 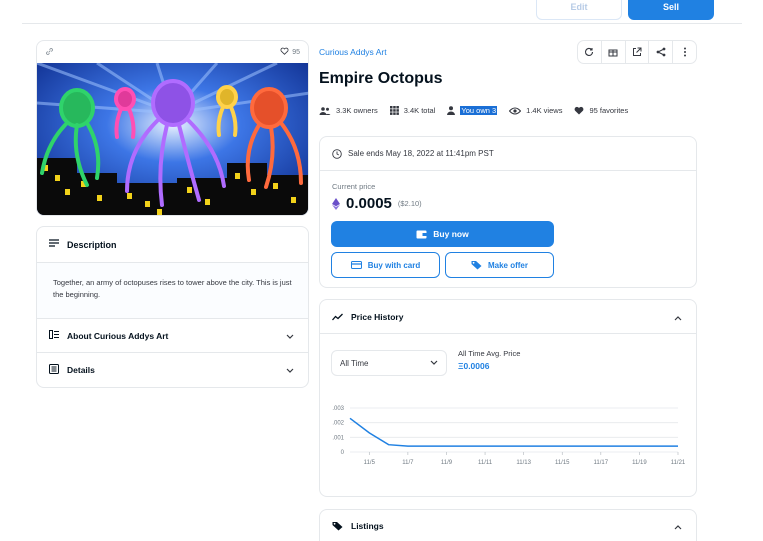 I want to click on clock-icon, so click(x=337, y=153).